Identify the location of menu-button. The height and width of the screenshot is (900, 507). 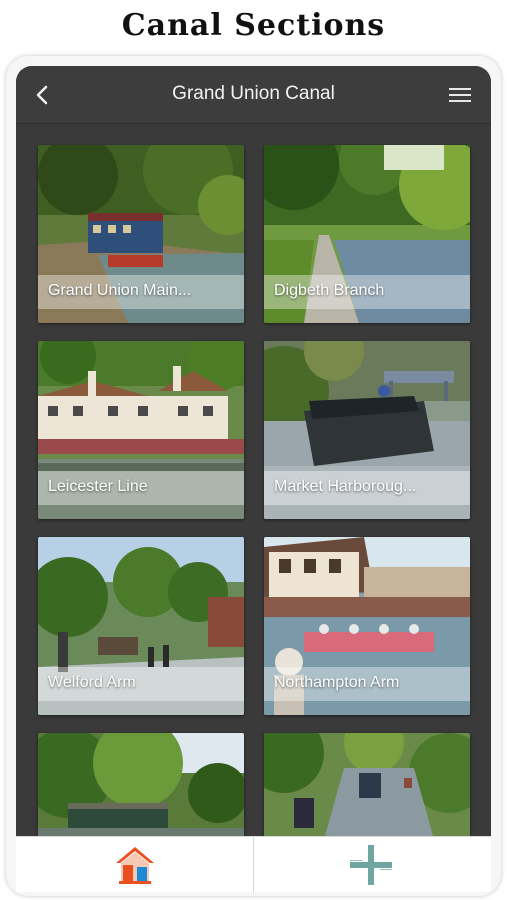
(460, 95).